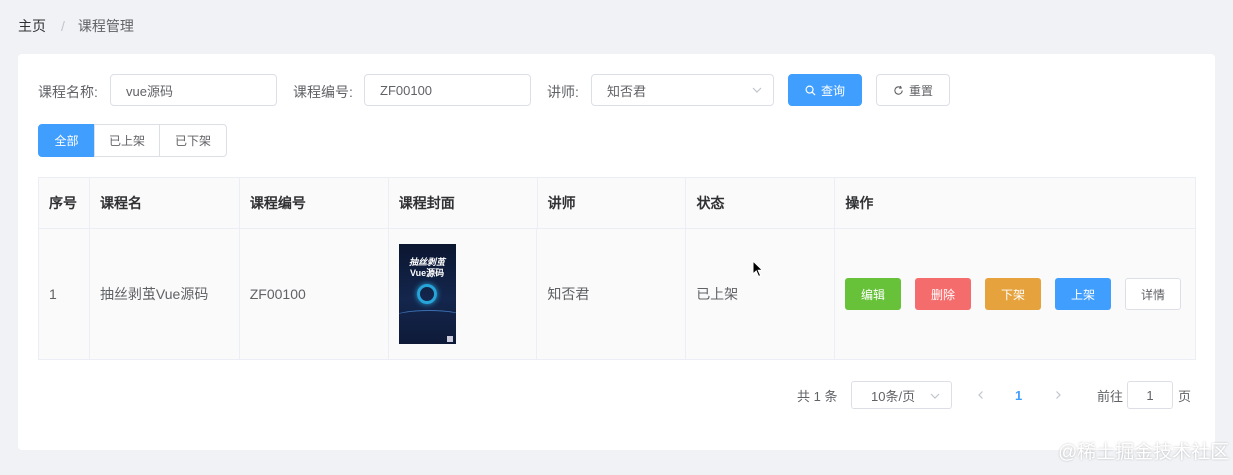 Image resolution: width=1233 pixels, height=475 pixels. Describe the element at coordinates (1083, 294) in the screenshot. I see `put-up-button: 上架` at that location.